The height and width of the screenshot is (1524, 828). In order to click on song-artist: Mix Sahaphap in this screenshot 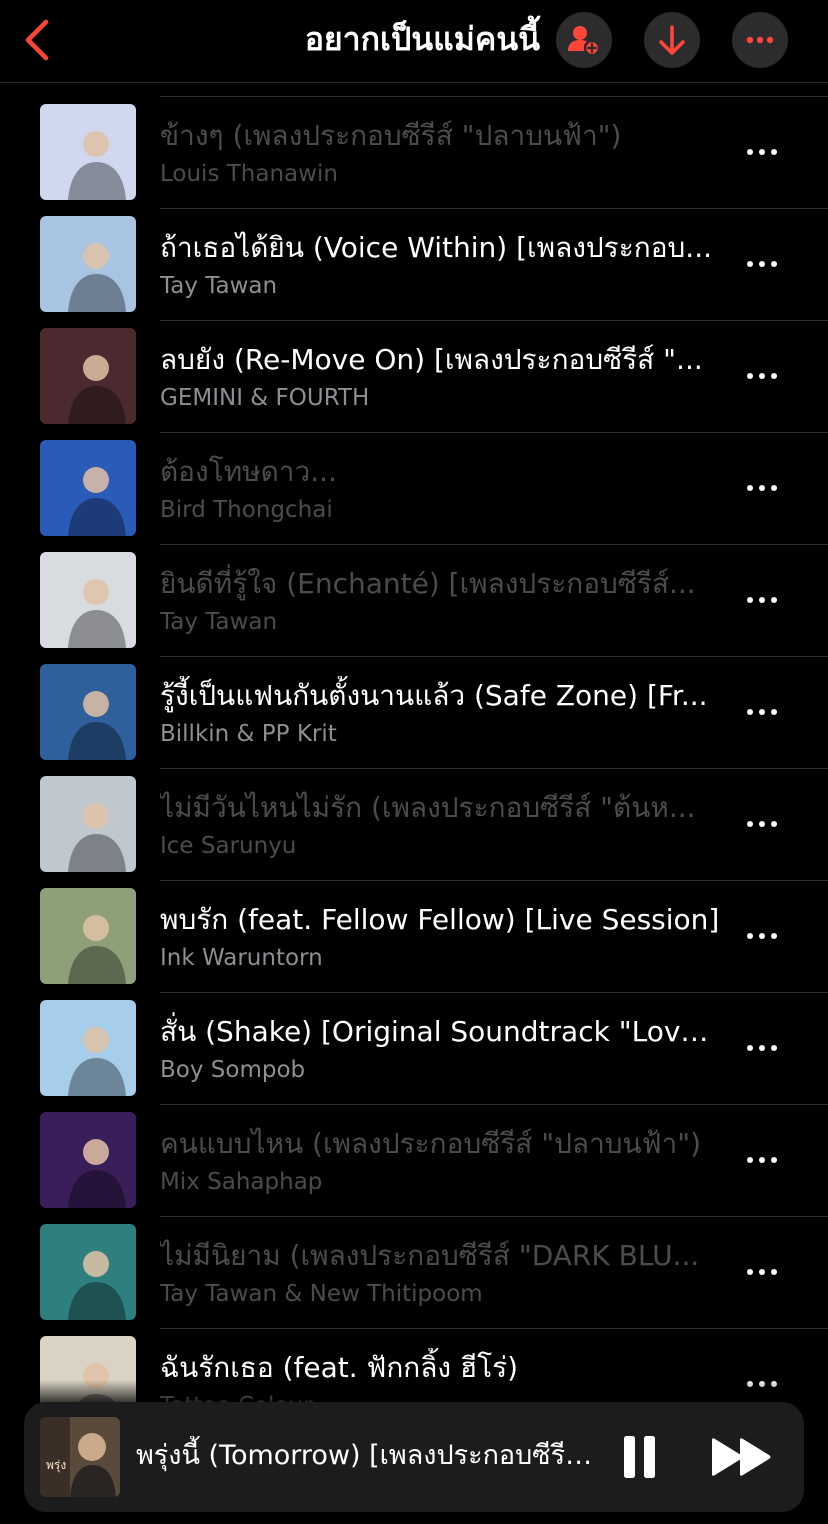, I will do `click(241, 1182)`.